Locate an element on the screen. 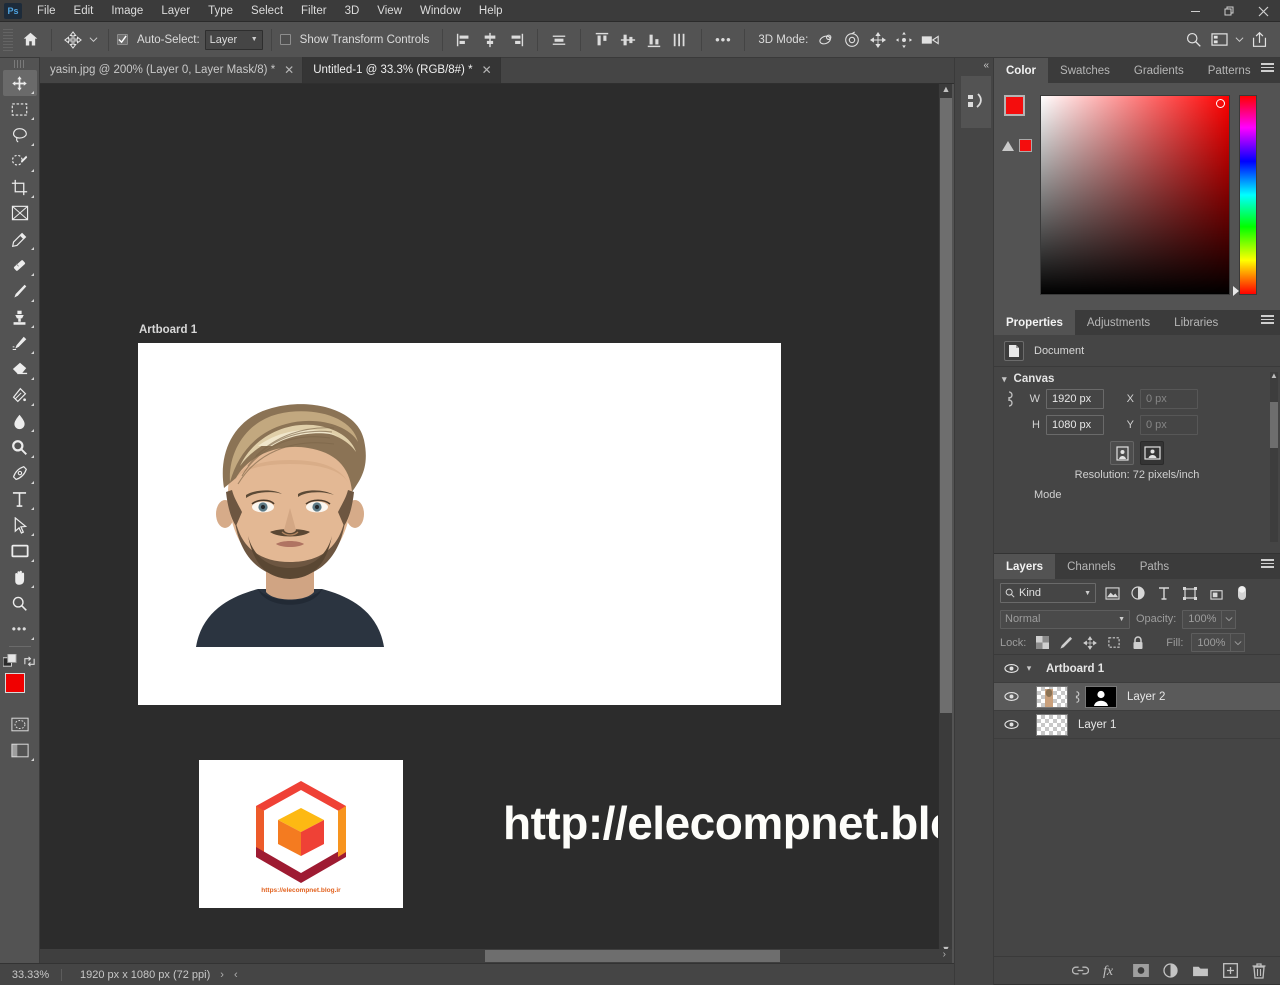 The image size is (1280, 985). align-vertical-centers-icon is located at coordinates (628, 40).